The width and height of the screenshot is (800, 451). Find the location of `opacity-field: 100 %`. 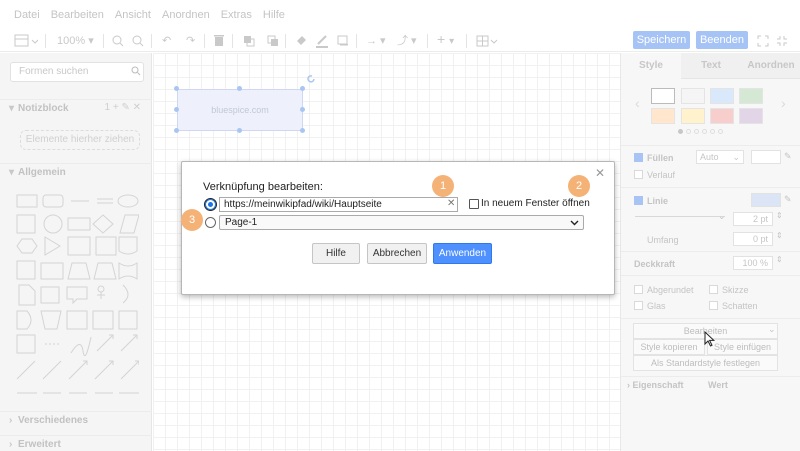

opacity-field: 100 % is located at coordinates (753, 263).